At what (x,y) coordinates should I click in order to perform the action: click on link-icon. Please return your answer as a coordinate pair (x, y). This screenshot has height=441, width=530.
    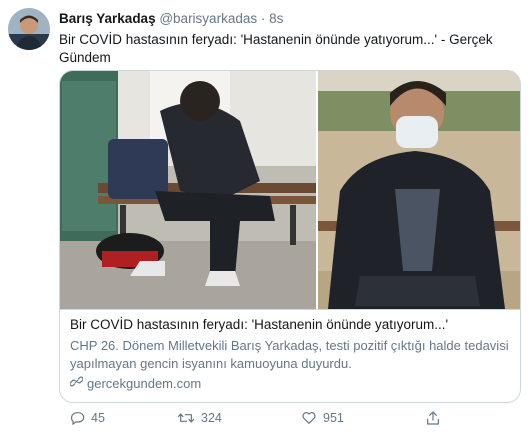
    Looking at the image, I should click on (76, 383).